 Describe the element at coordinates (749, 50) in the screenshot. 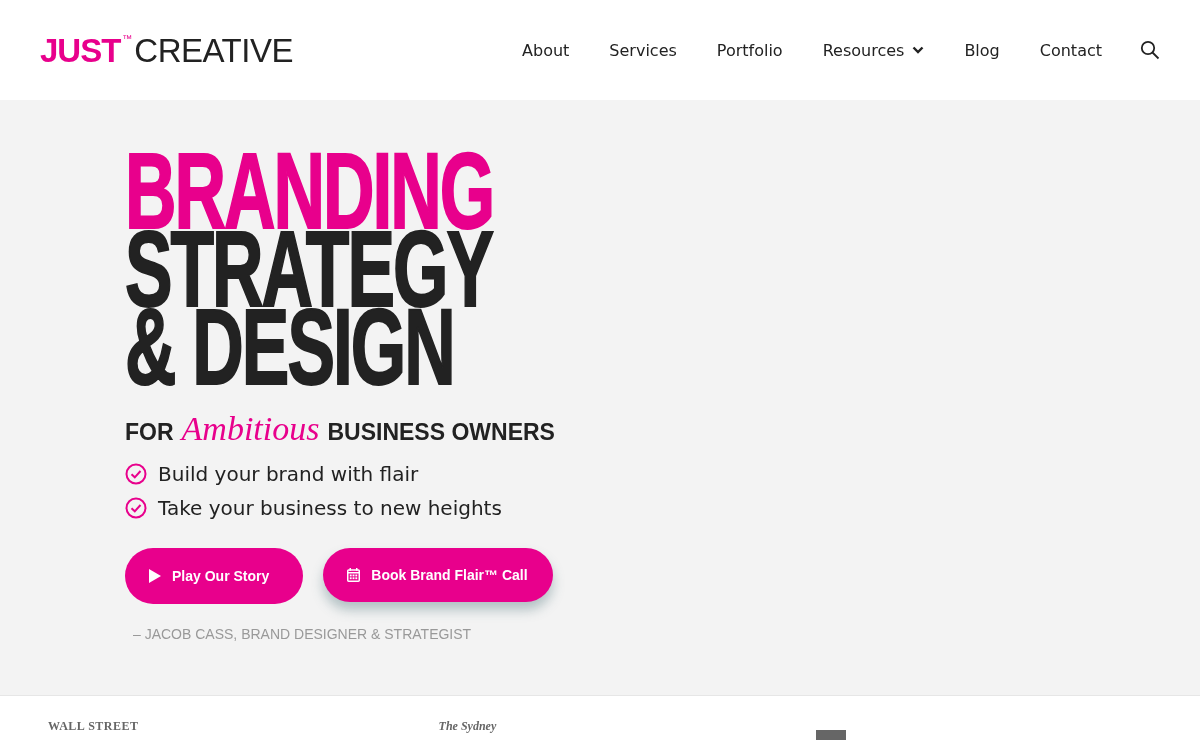

I see `nav-link: Portfolio` at that location.